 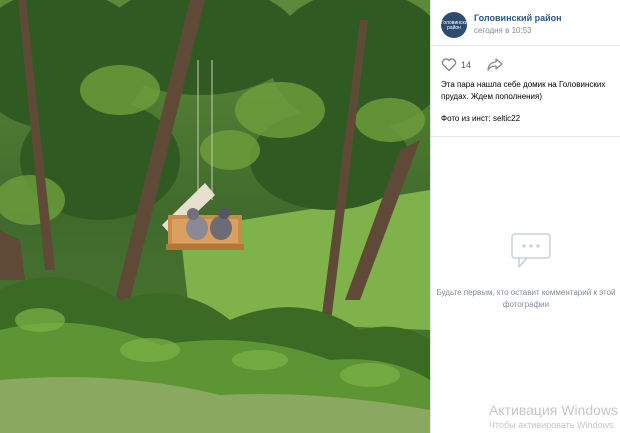 What do you see at coordinates (481, 118) in the screenshot?
I see `photo-credit: Фото из инст: seltic22` at bounding box center [481, 118].